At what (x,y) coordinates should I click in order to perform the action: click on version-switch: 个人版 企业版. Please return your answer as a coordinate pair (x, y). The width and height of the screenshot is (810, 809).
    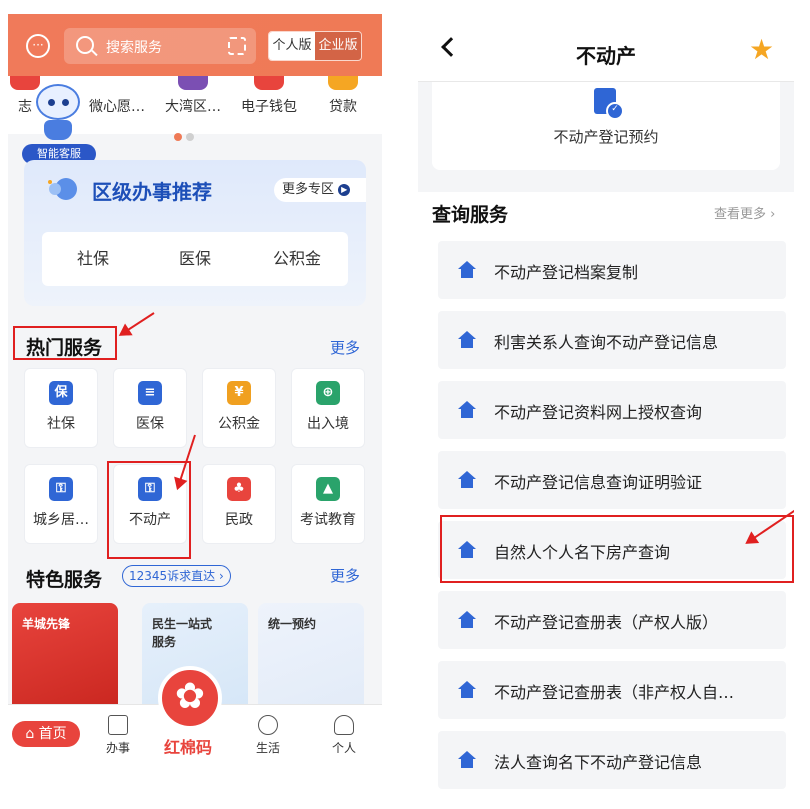
    Looking at the image, I should click on (315, 46).